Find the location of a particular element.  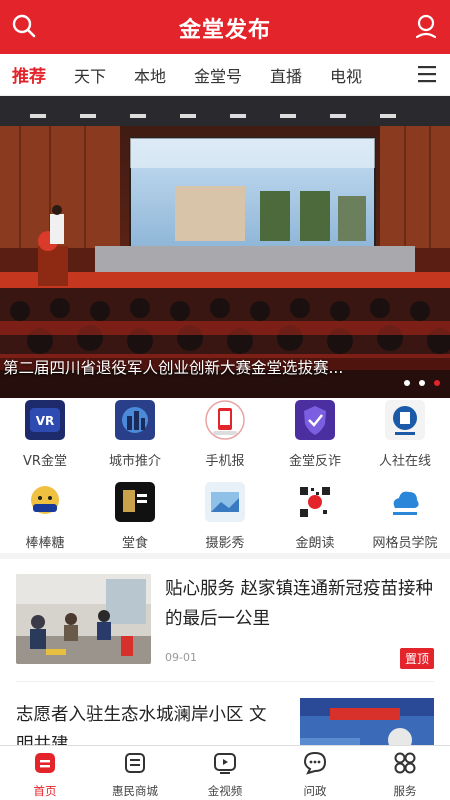

tab-recommend: 推荐 is located at coordinates (29, 74).